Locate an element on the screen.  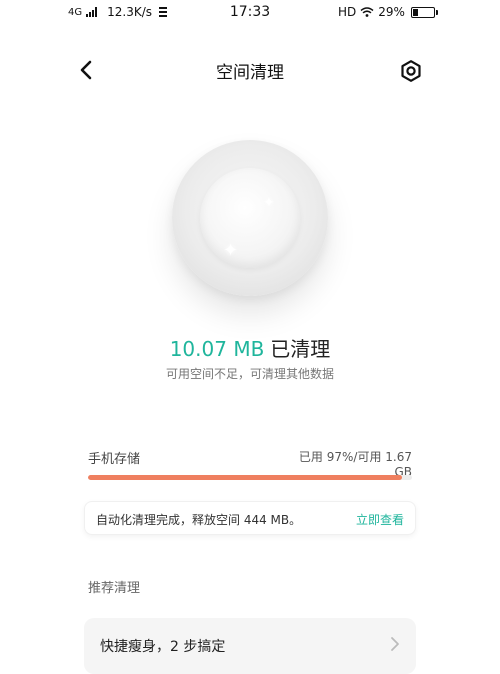
wifi-icon is located at coordinates (367, 12).